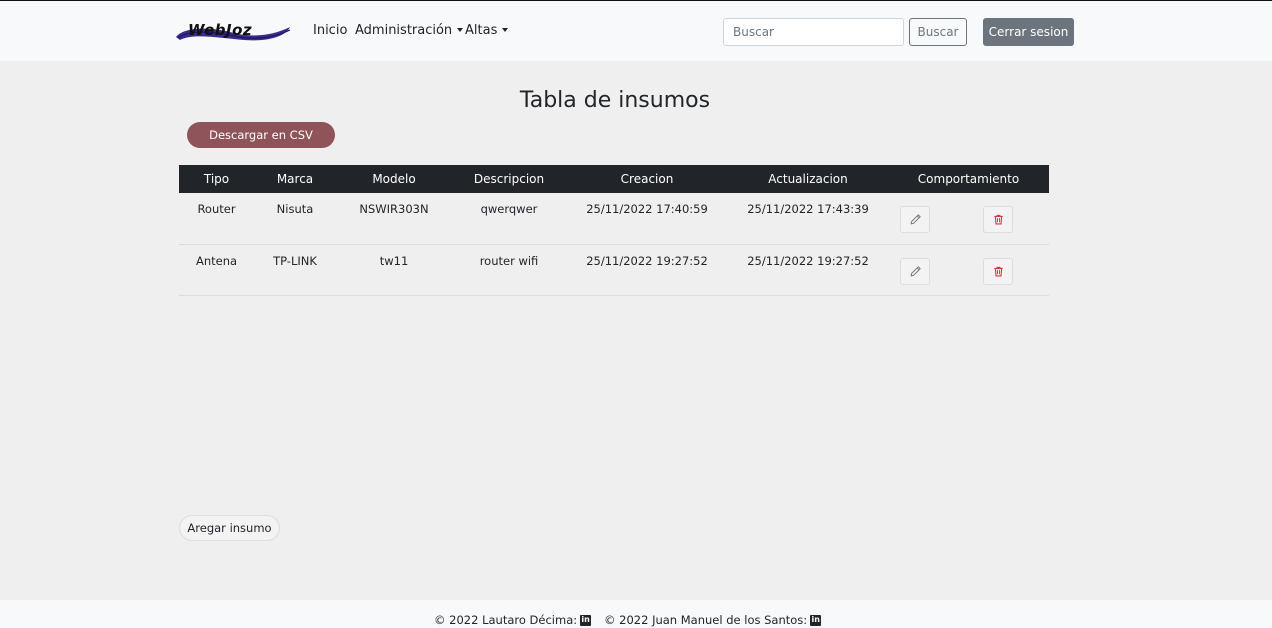  Describe the element at coordinates (647, 179) in the screenshot. I see `column-header-creacion: Creacion` at that location.